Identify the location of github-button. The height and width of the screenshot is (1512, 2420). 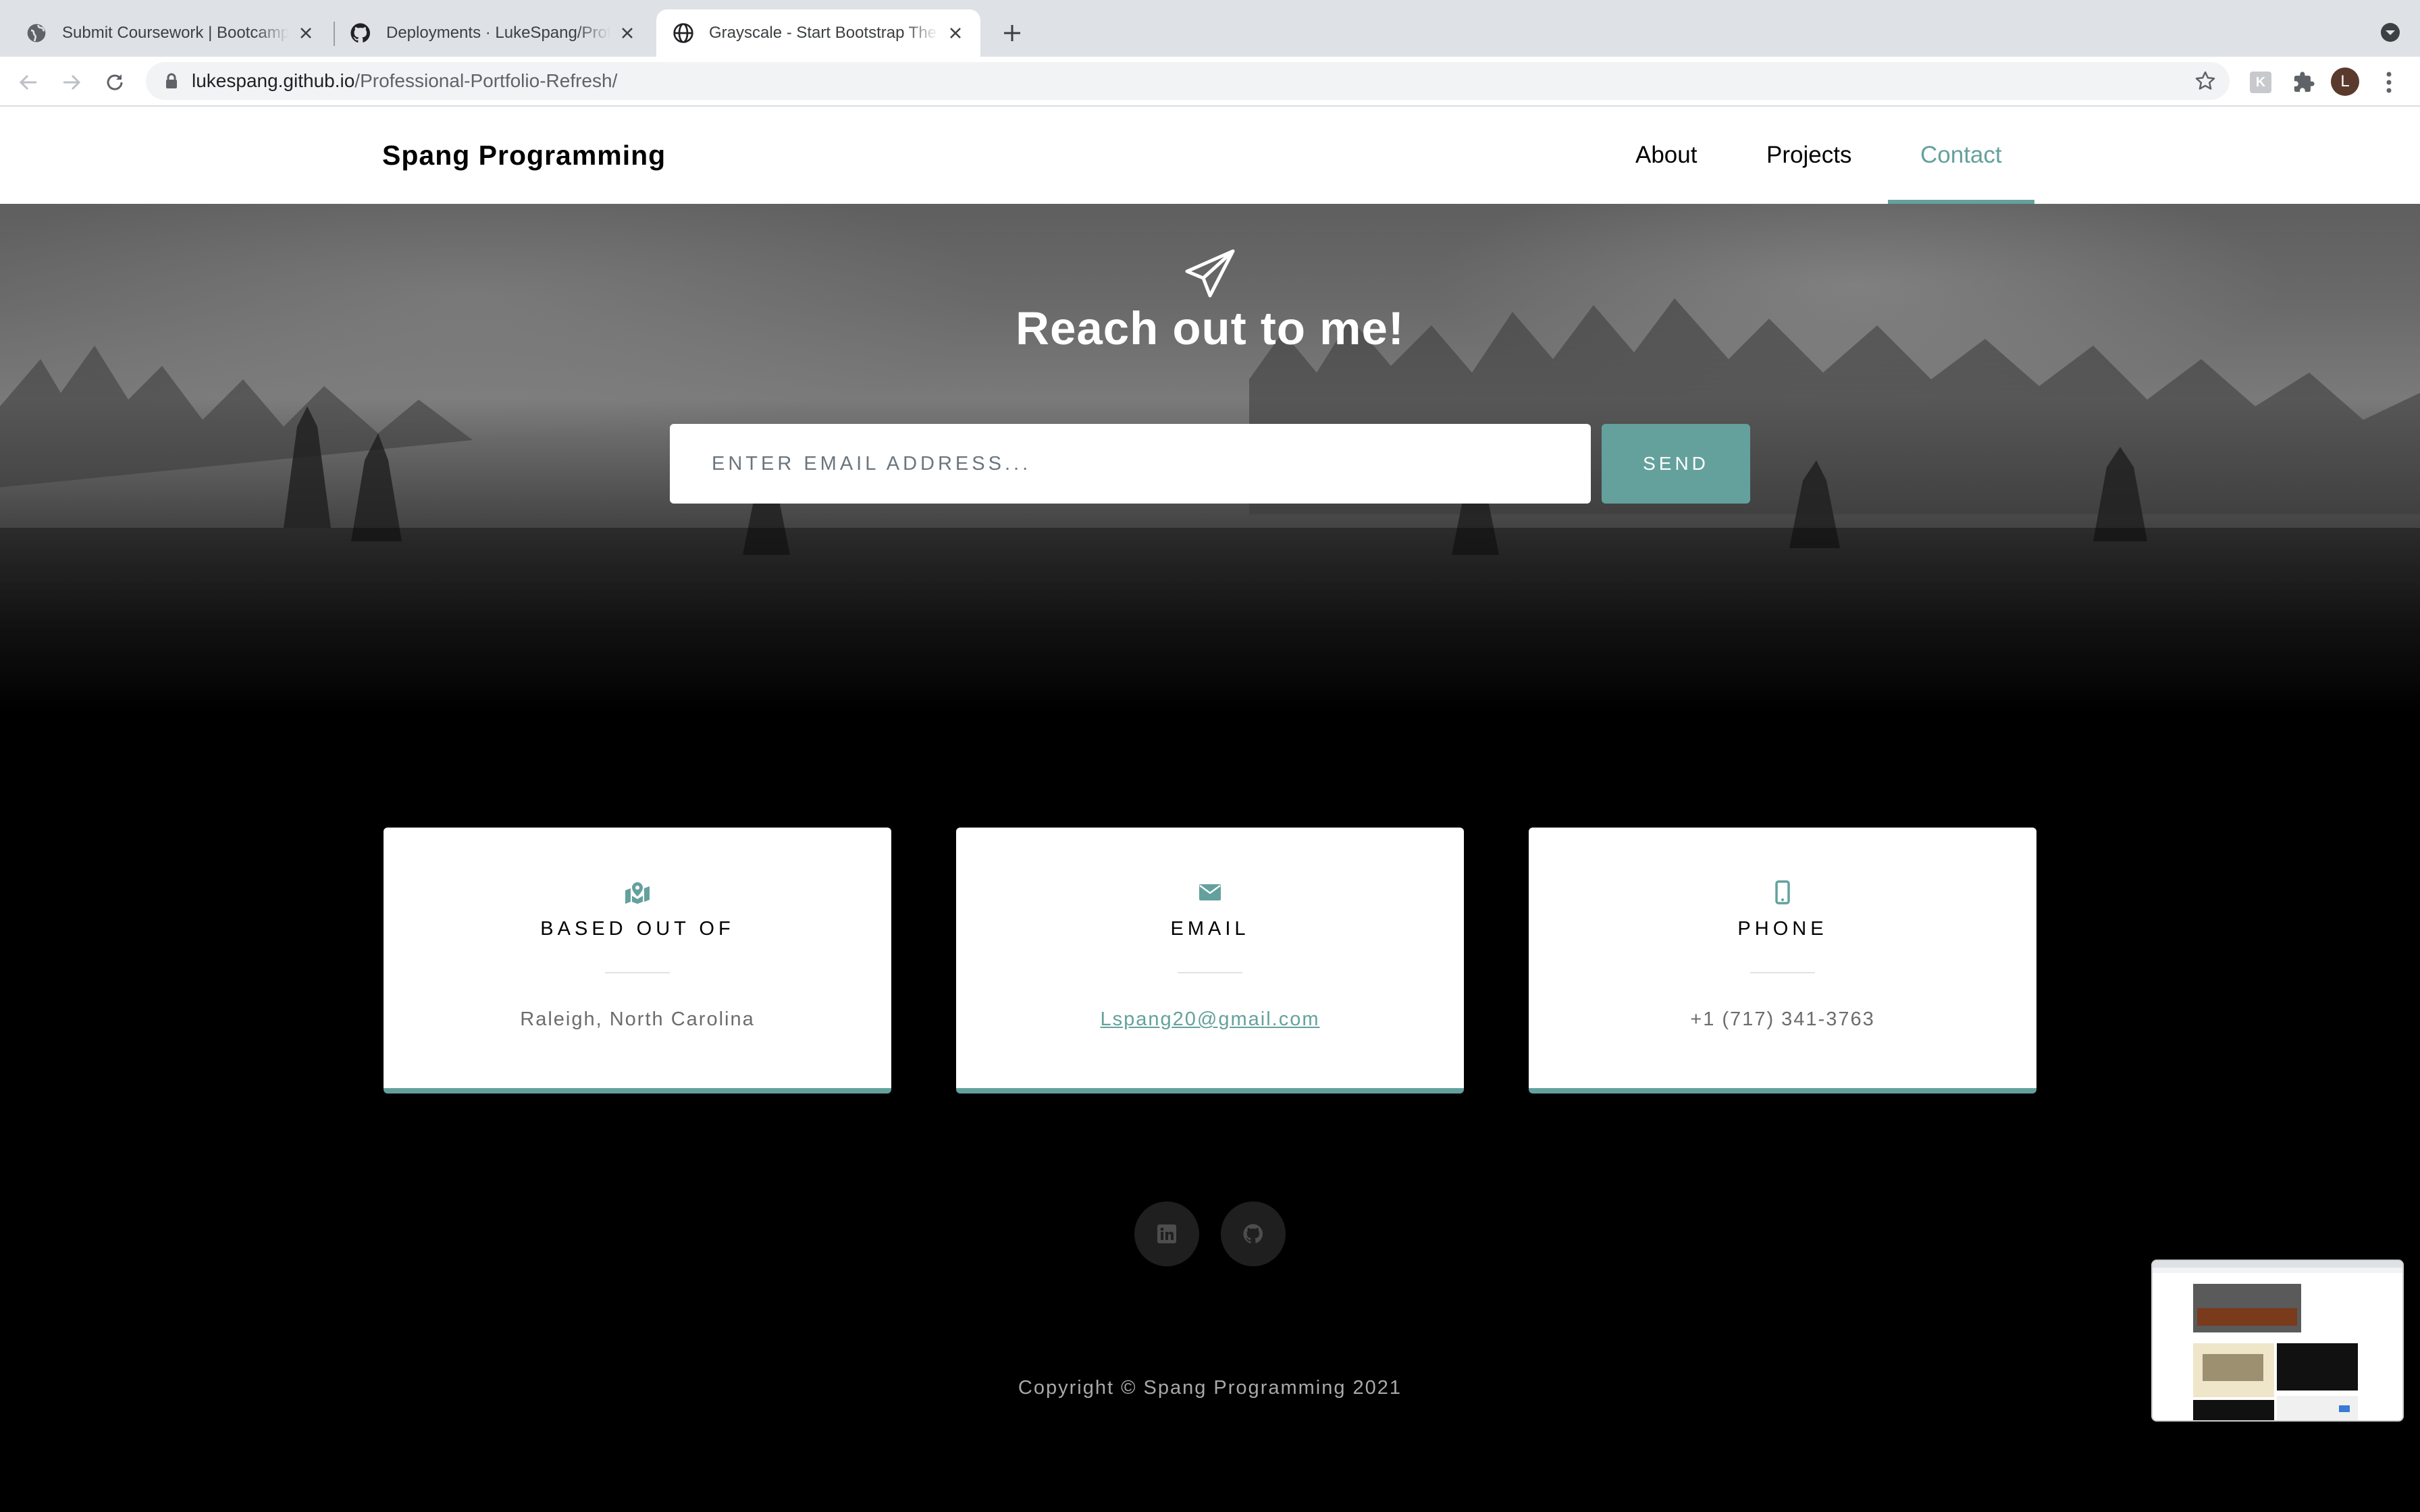
(1253, 1234).